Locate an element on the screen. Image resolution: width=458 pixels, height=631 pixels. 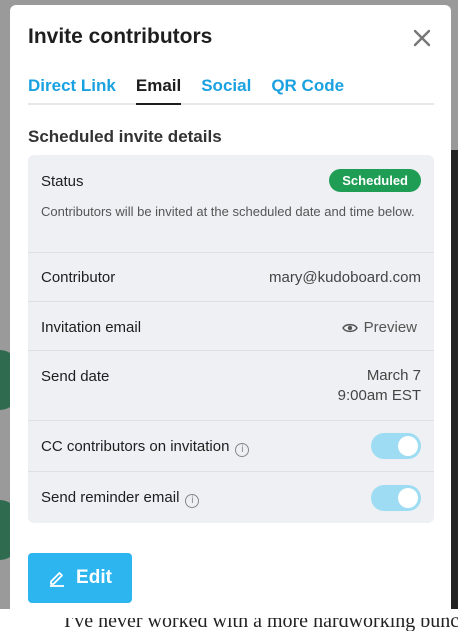
tab-direct-link: Direct Link is located at coordinates (72, 88).